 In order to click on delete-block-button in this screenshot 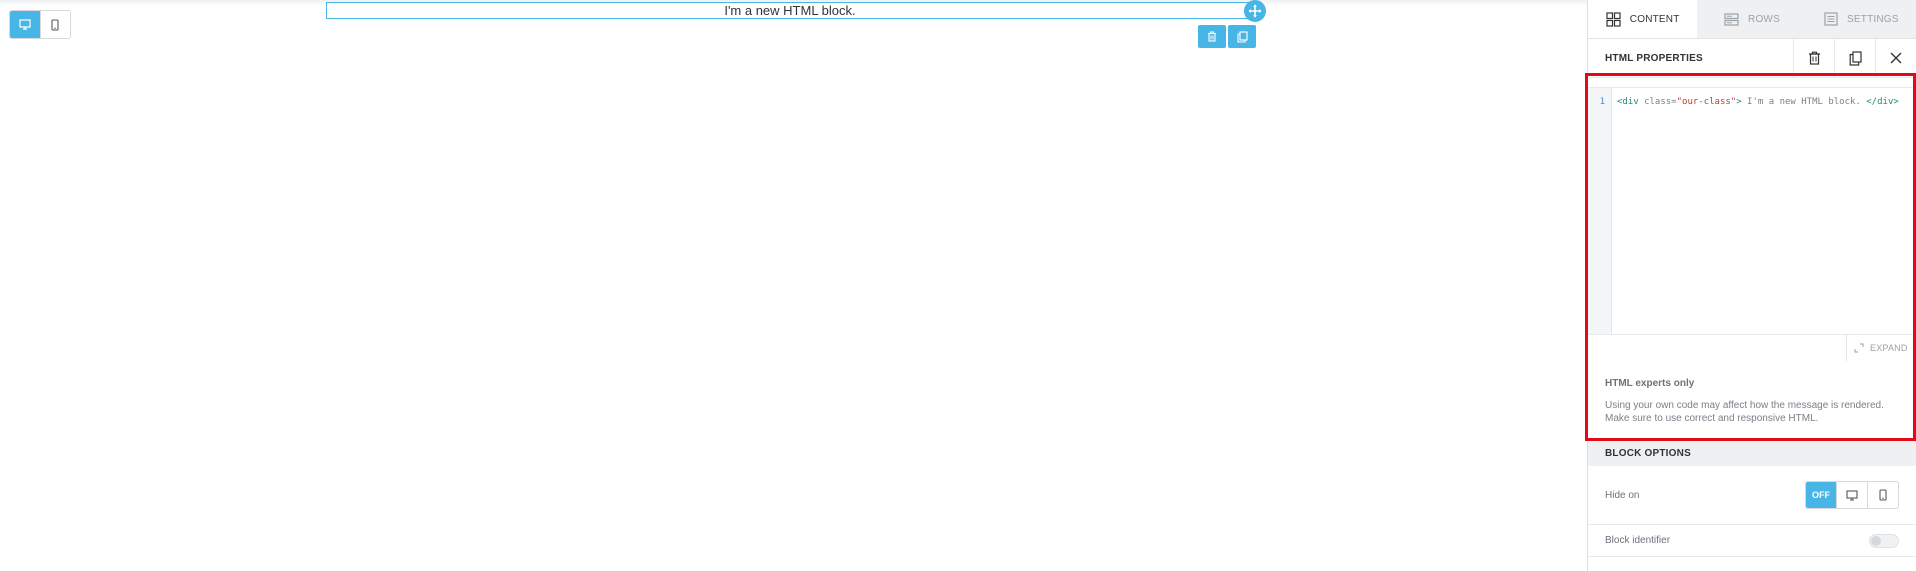, I will do `click(1212, 36)`.